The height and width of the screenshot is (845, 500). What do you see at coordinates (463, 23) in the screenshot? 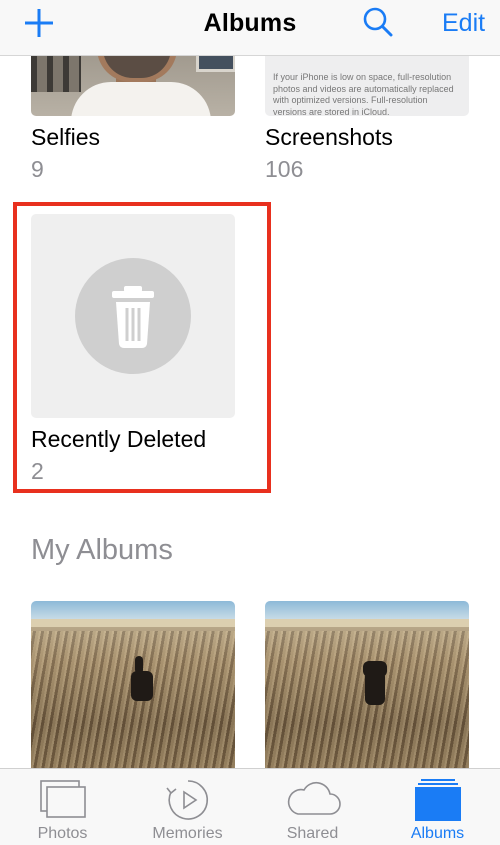
I see `edit-button: Edit` at bounding box center [463, 23].